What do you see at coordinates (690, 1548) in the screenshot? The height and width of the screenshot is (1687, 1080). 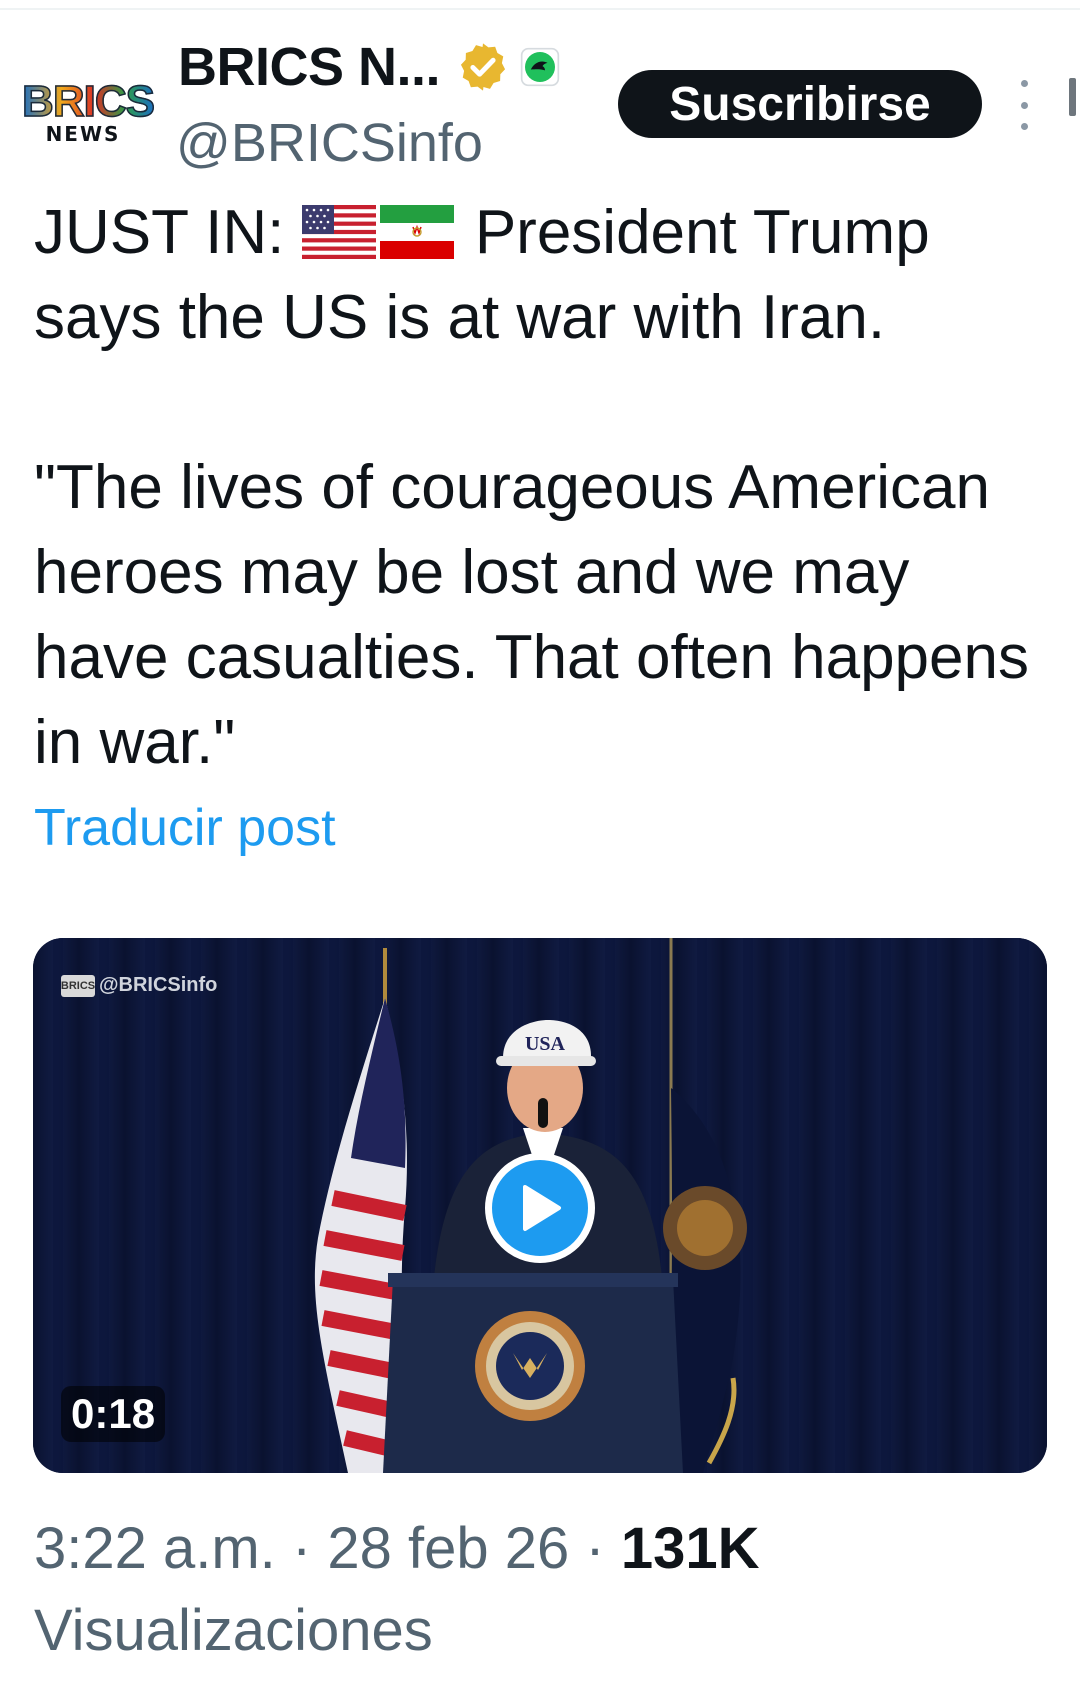 I see `views-count: 131K` at bounding box center [690, 1548].